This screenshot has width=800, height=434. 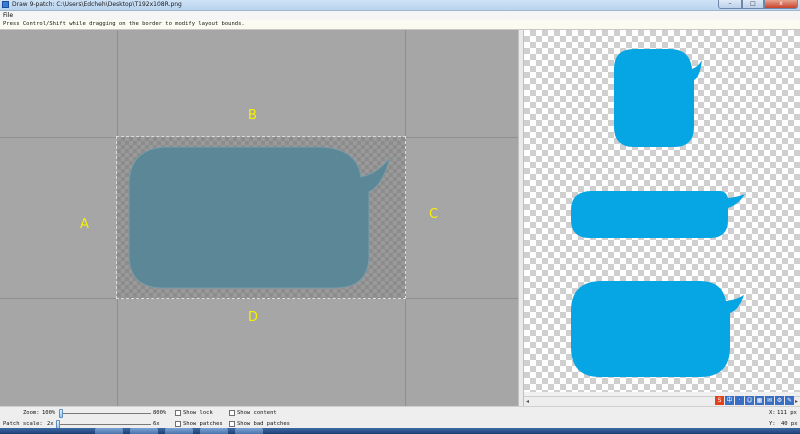 What do you see at coordinates (796, 401) in the screenshot?
I see `scroll-right-icon: ▸` at bounding box center [796, 401].